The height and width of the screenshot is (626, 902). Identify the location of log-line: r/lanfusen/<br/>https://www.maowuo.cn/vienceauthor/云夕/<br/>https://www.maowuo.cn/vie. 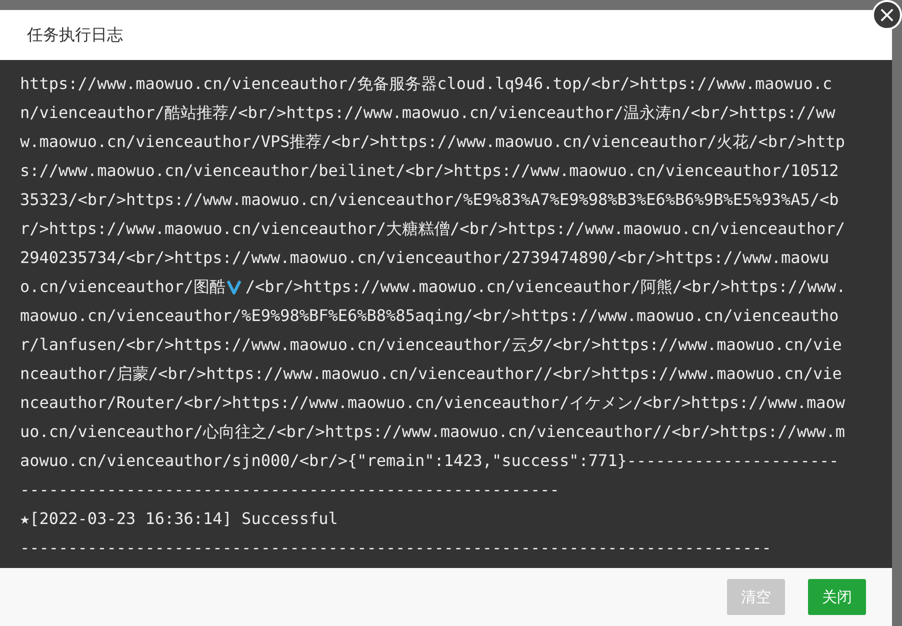
(431, 345).